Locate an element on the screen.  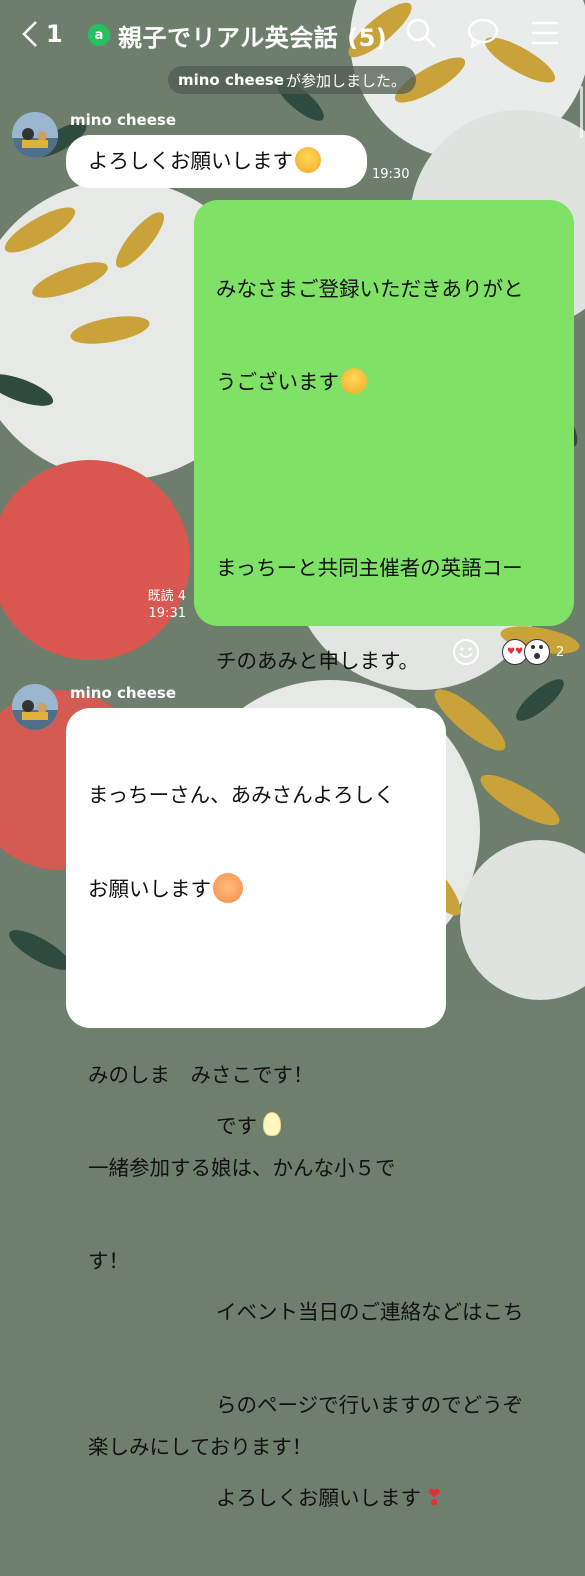
message-time: 19:31 is located at coordinates (167, 613).